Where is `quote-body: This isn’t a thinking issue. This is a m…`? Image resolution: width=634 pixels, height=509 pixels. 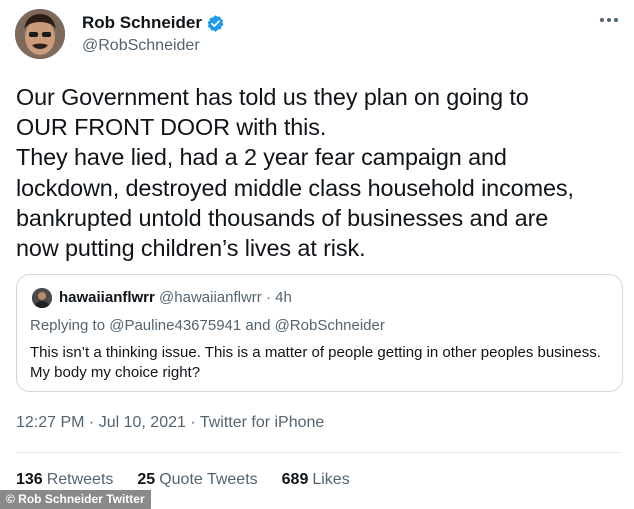
quote-body: This isn’t a thinking issue. This is a m… is located at coordinates (315, 362).